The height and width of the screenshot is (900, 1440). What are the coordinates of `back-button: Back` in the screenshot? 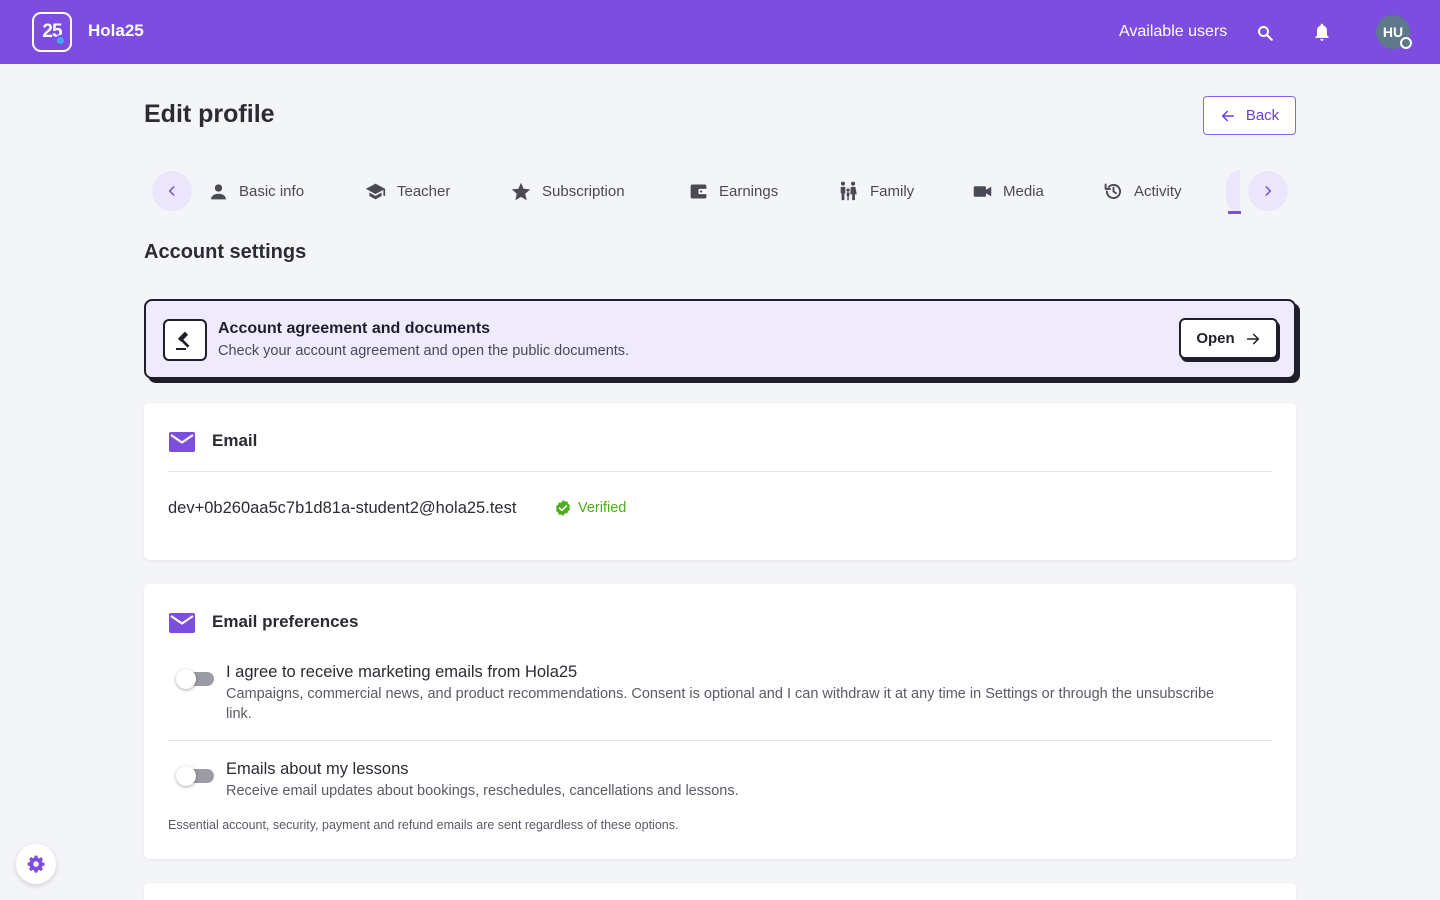 It's located at (1249, 115).